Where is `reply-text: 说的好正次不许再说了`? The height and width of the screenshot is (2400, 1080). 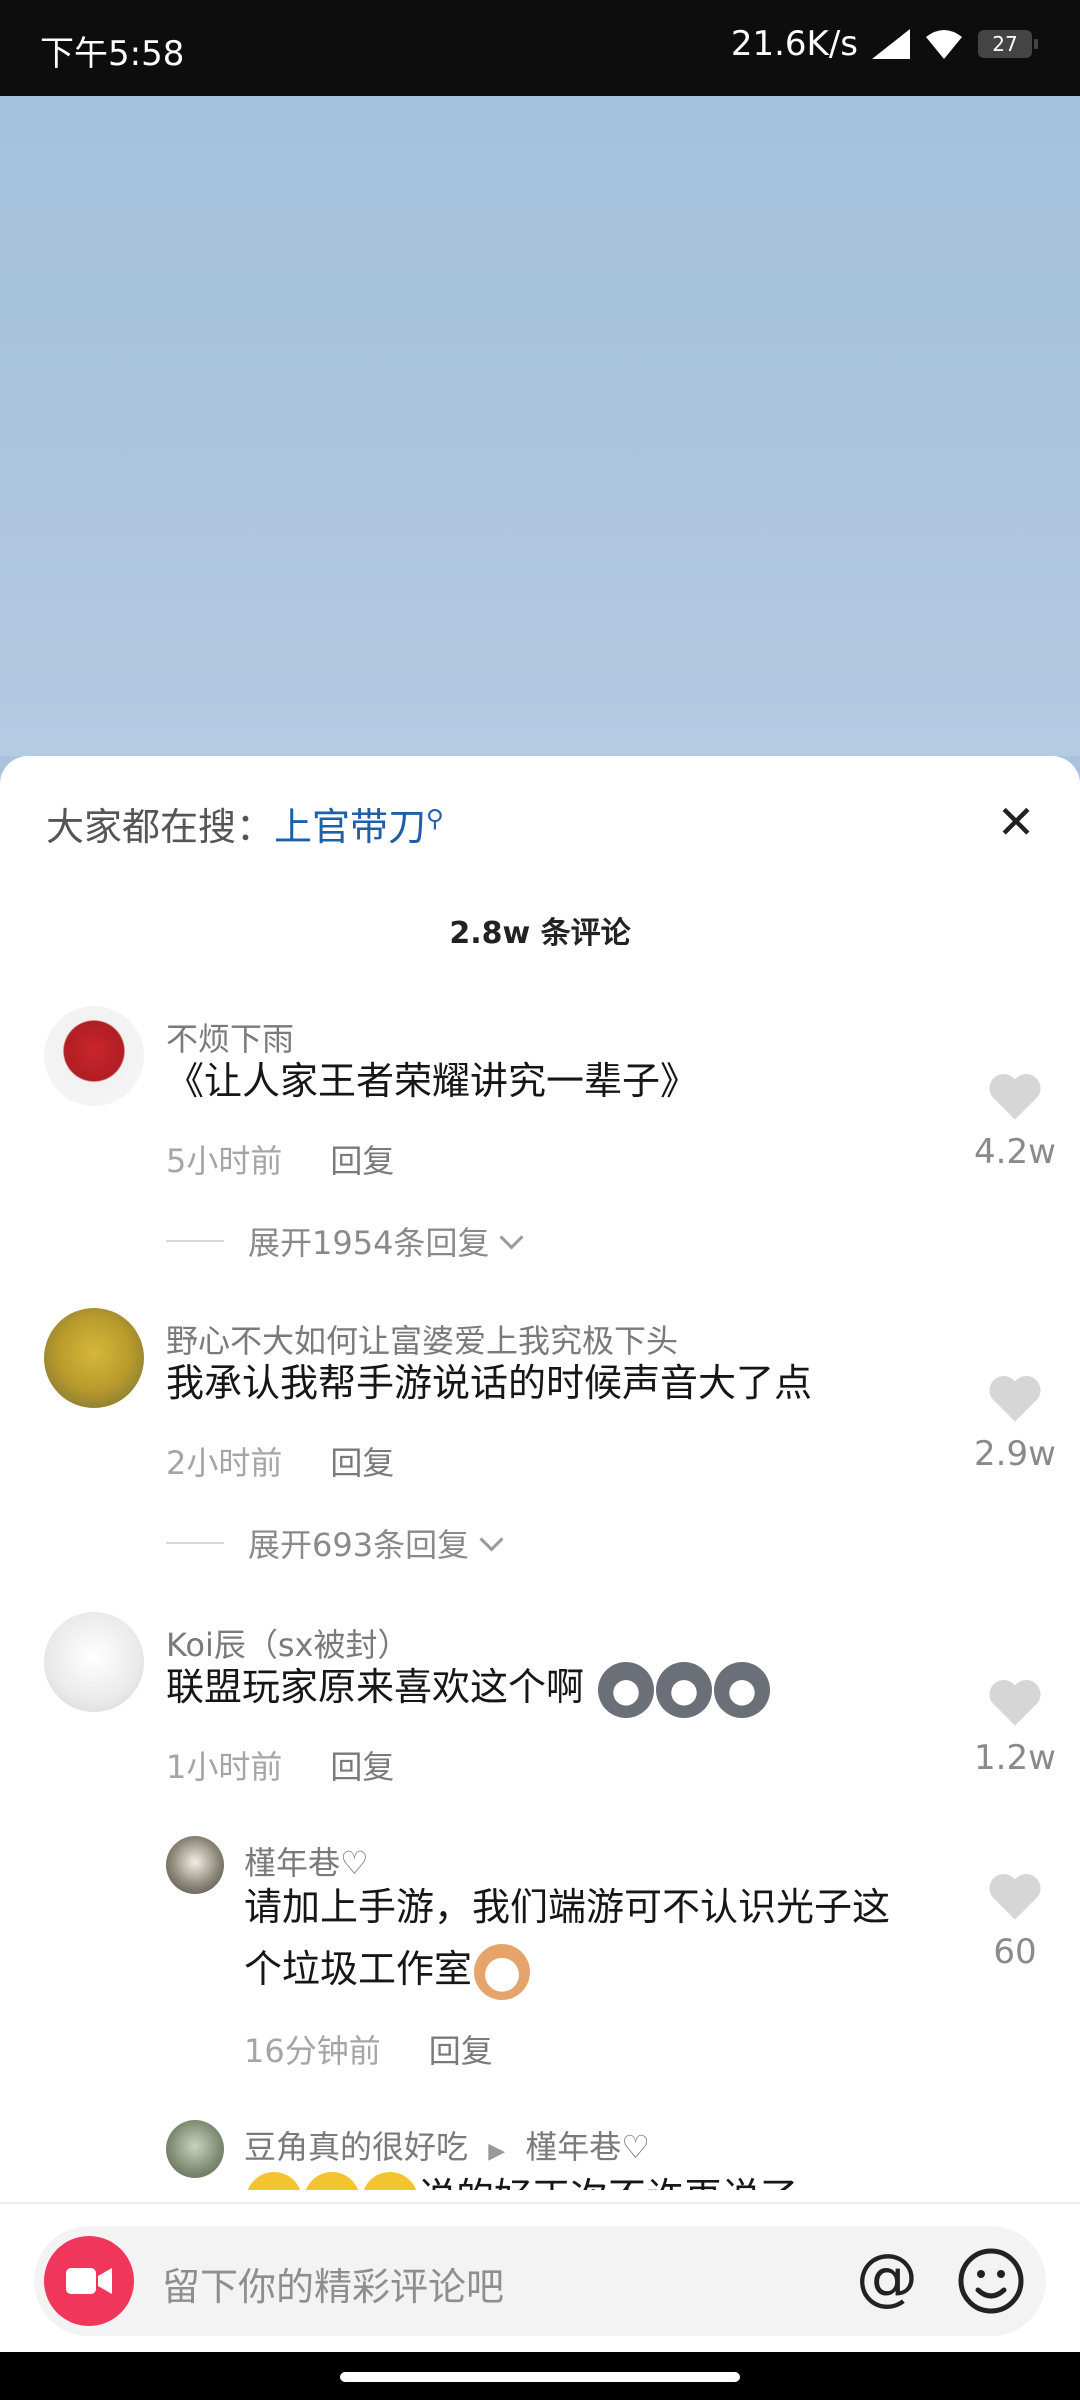
reply-text: 说的好正次不许再说了 is located at coordinates (521, 2178).